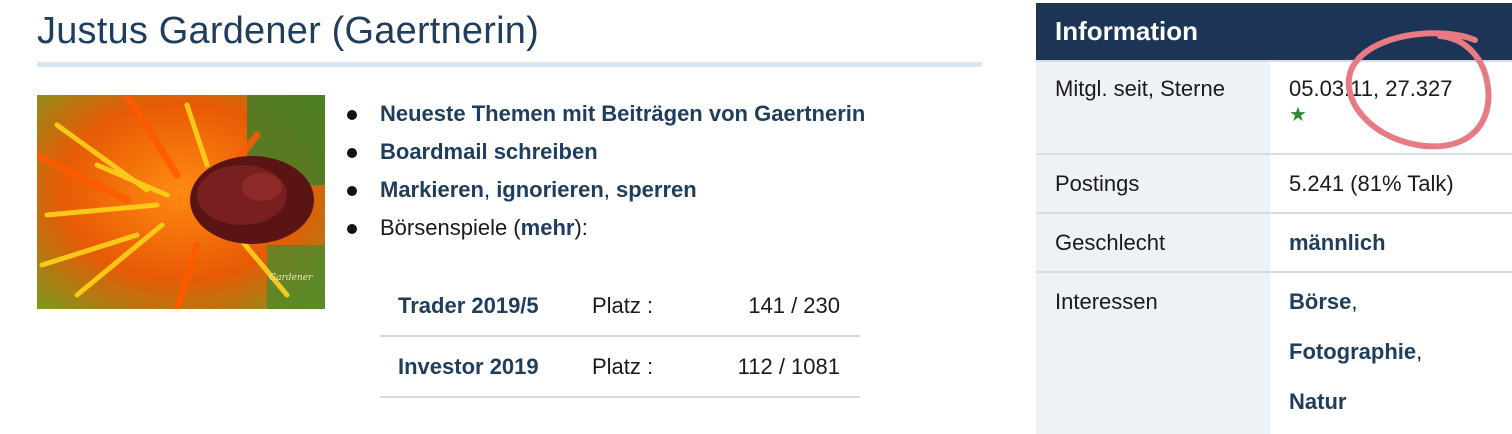  I want to click on boardmail-link: Boardmail schreiben, so click(489, 151).